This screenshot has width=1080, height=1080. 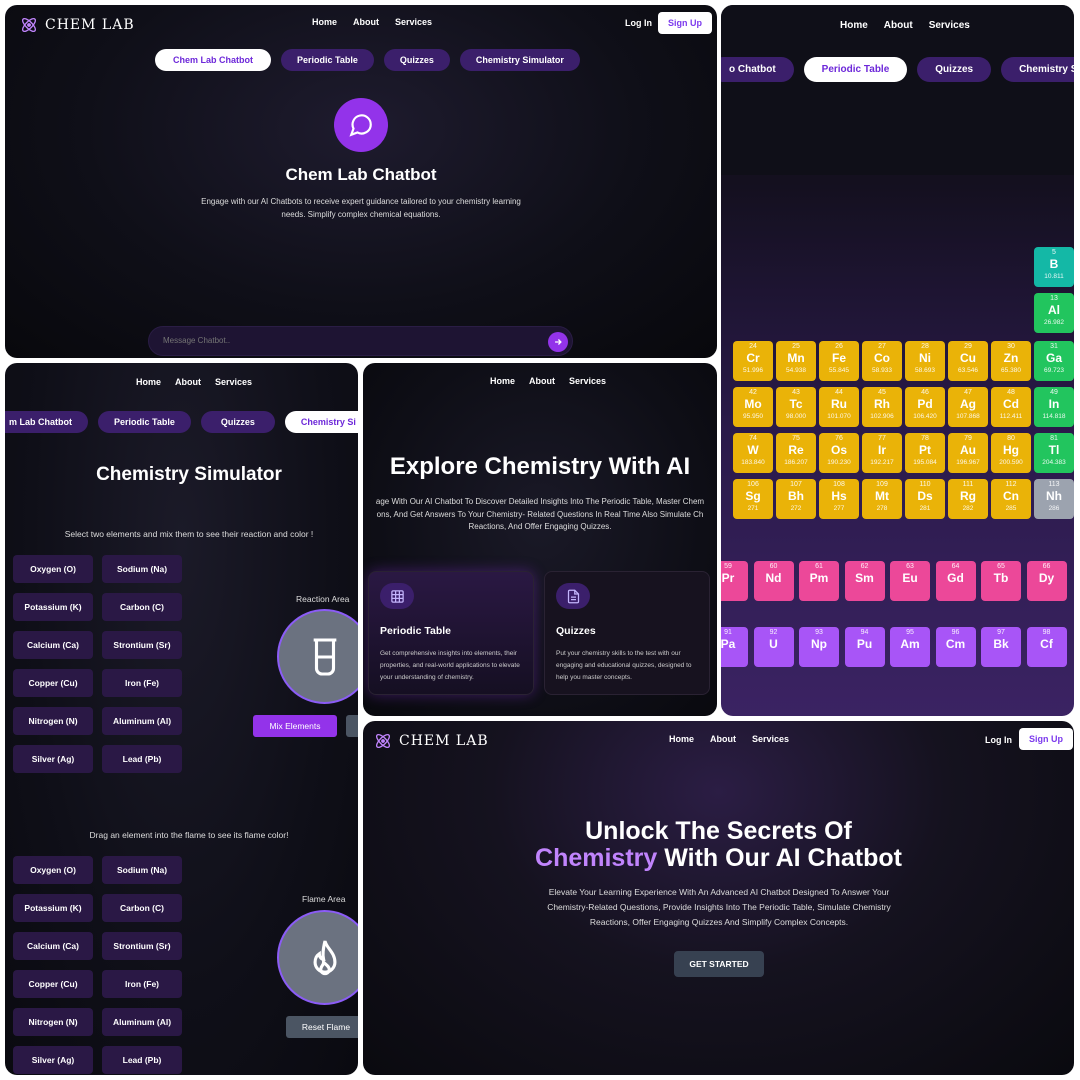 I want to click on element-tile-au: 79 Au 196.967, so click(x=968, y=453).